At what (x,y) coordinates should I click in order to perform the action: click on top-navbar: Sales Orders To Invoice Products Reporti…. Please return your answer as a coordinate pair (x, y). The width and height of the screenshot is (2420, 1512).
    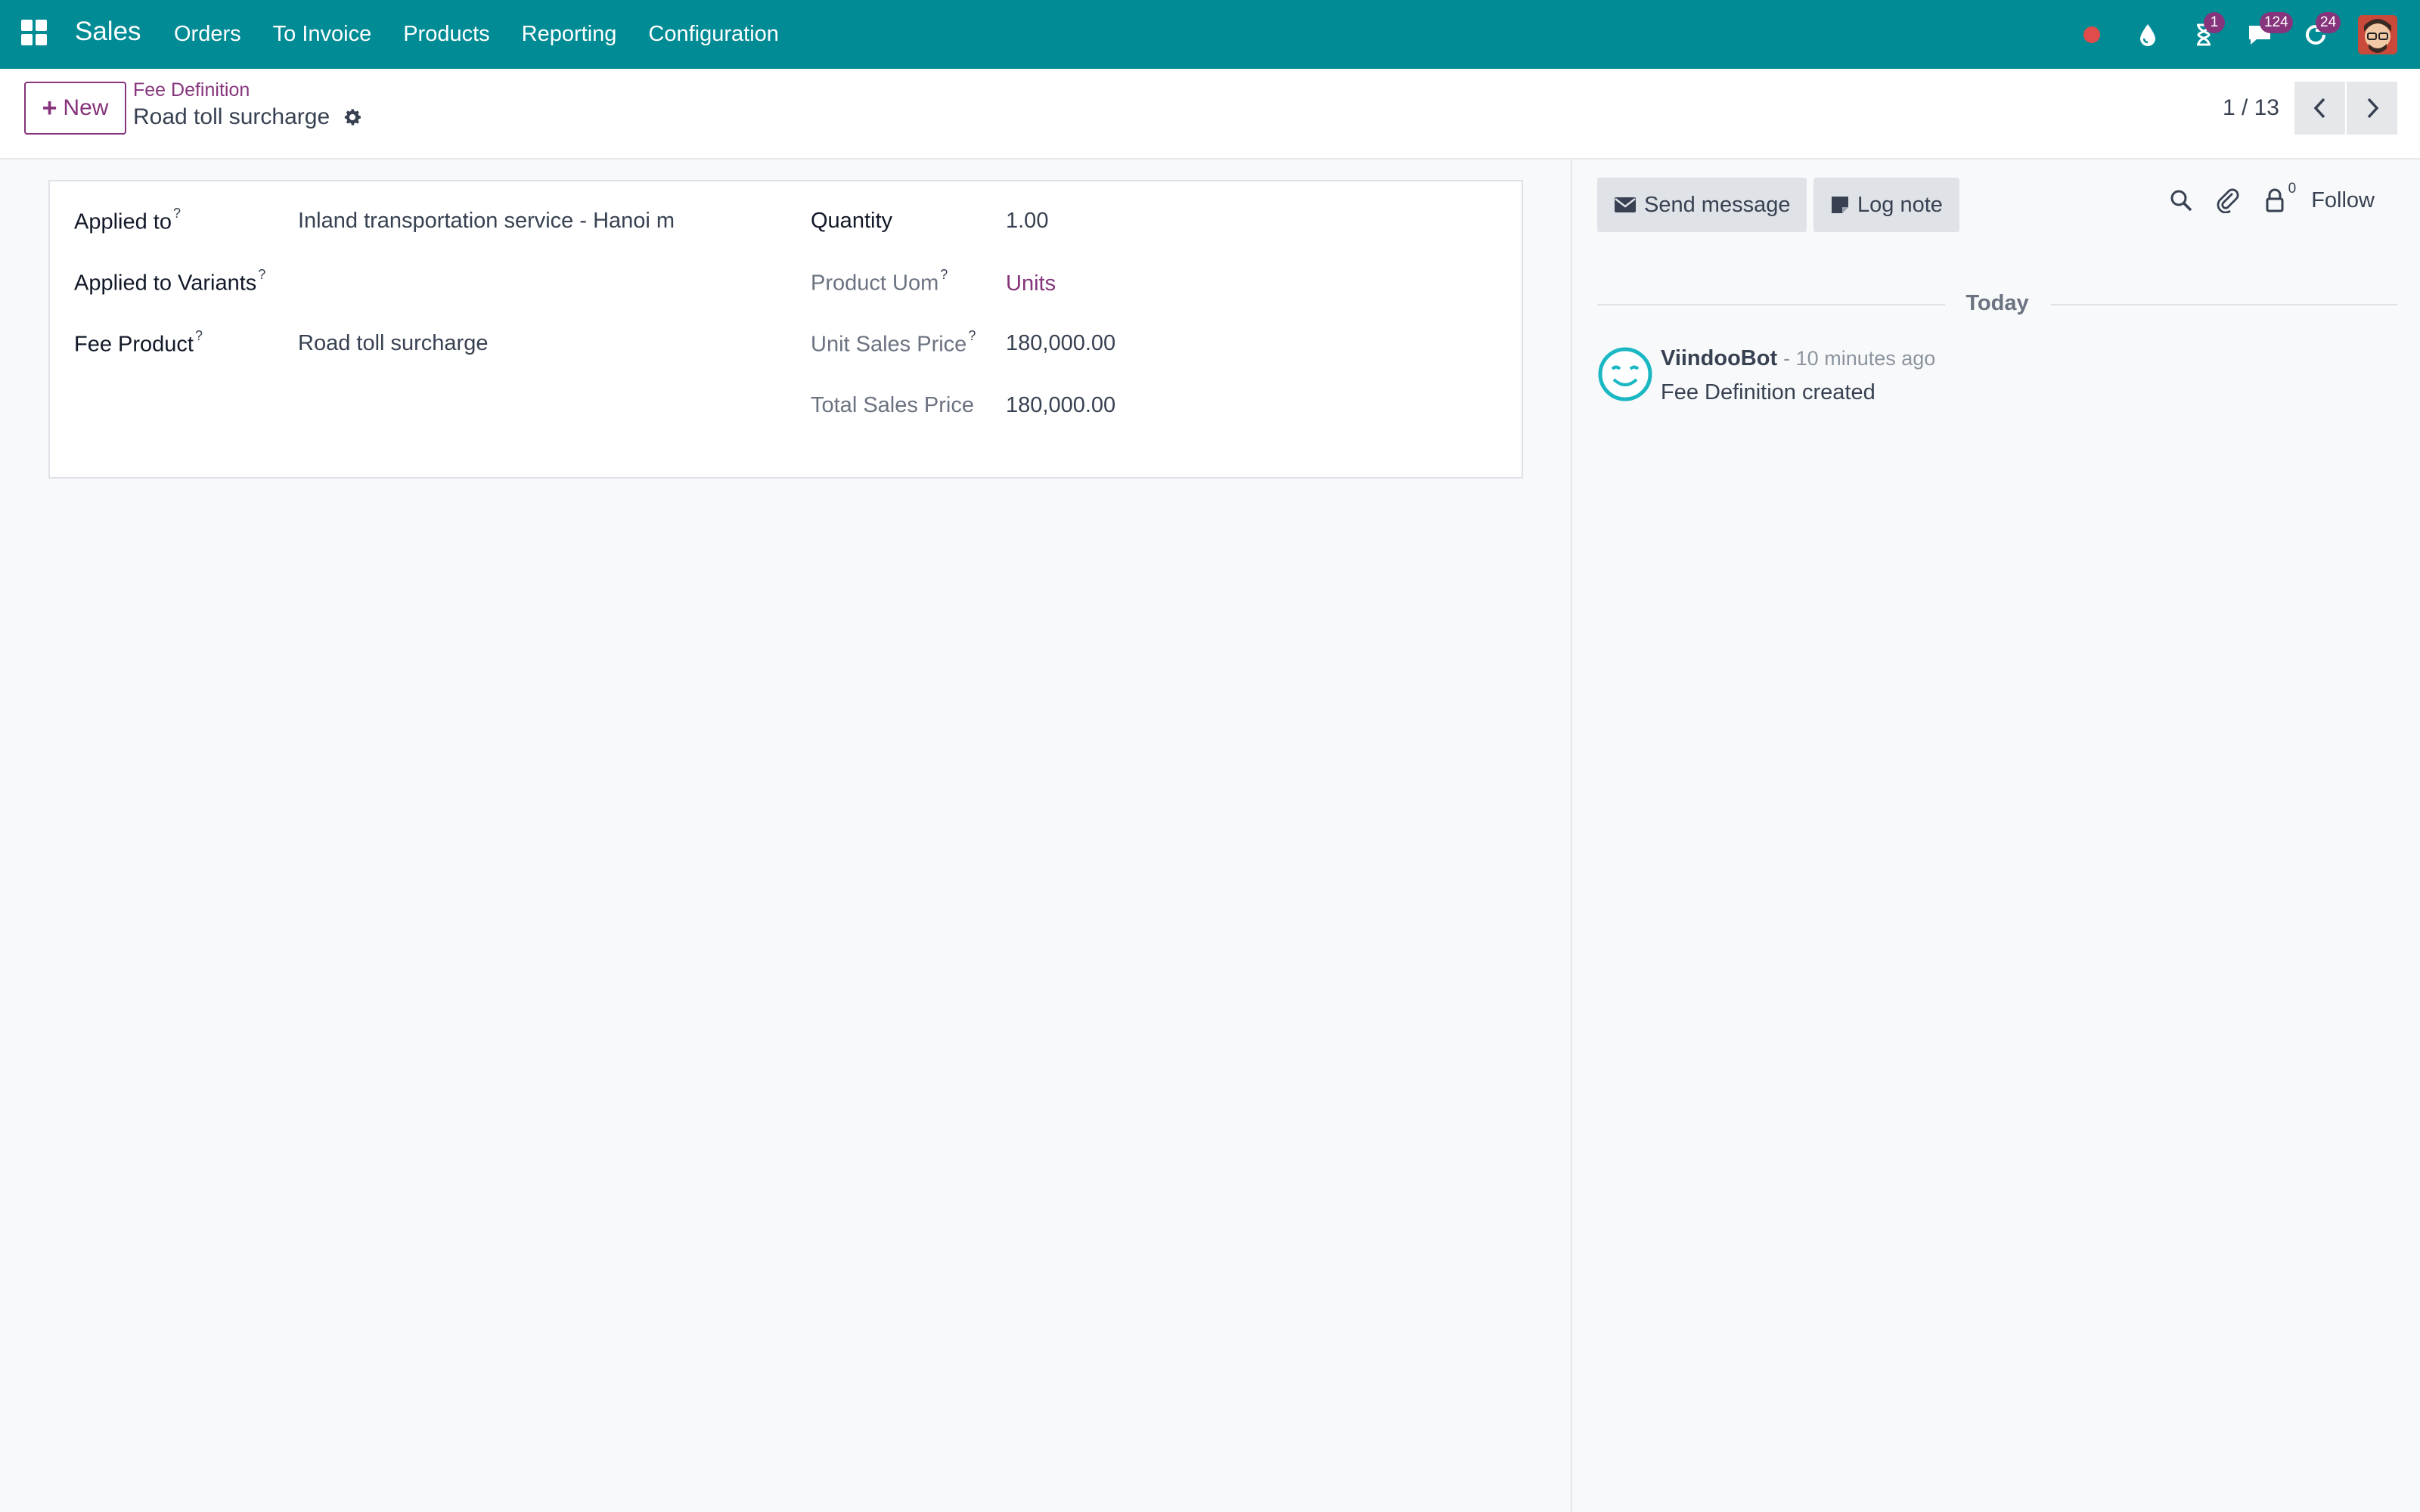
    Looking at the image, I should click on (1210, 34).